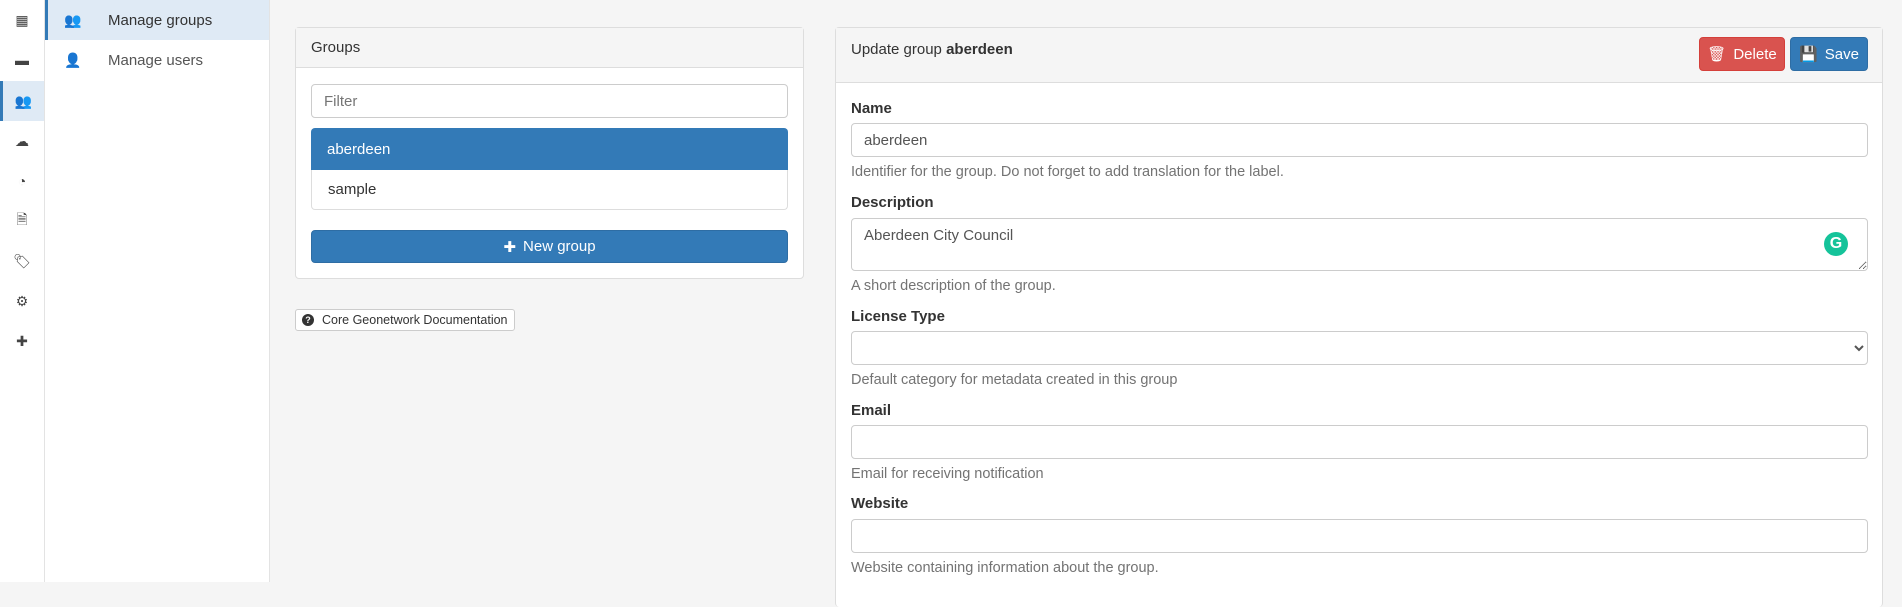  Describe the element at coordinates (1808, 54) in the screenshot. I see `save-icon: 💾` at that location.